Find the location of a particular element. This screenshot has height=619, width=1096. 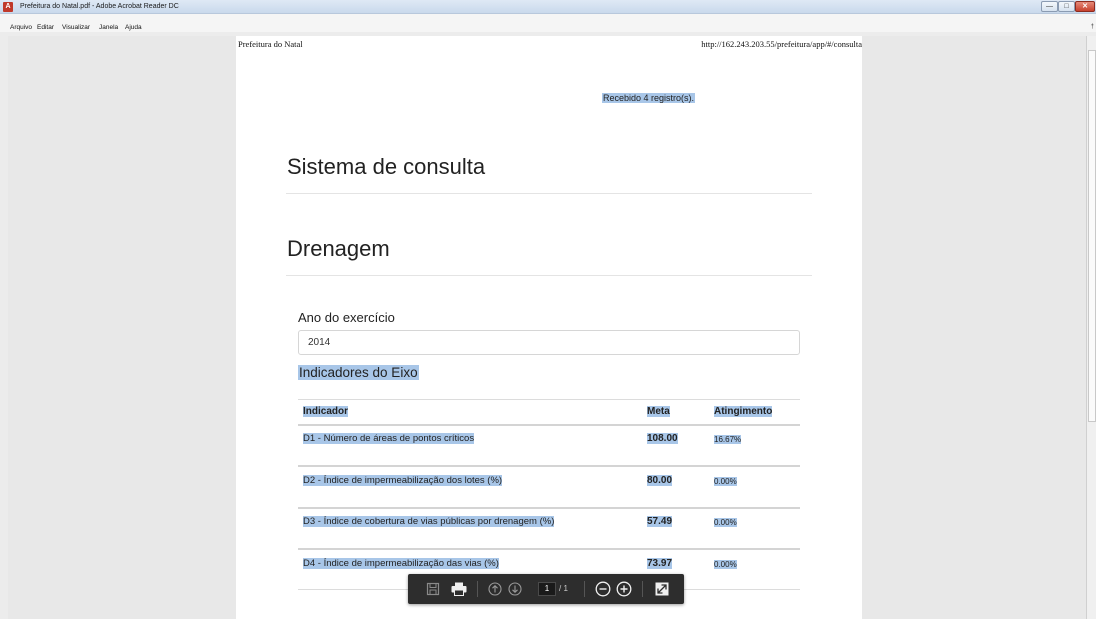

page-up-icon is located at coordinates (495, 589).